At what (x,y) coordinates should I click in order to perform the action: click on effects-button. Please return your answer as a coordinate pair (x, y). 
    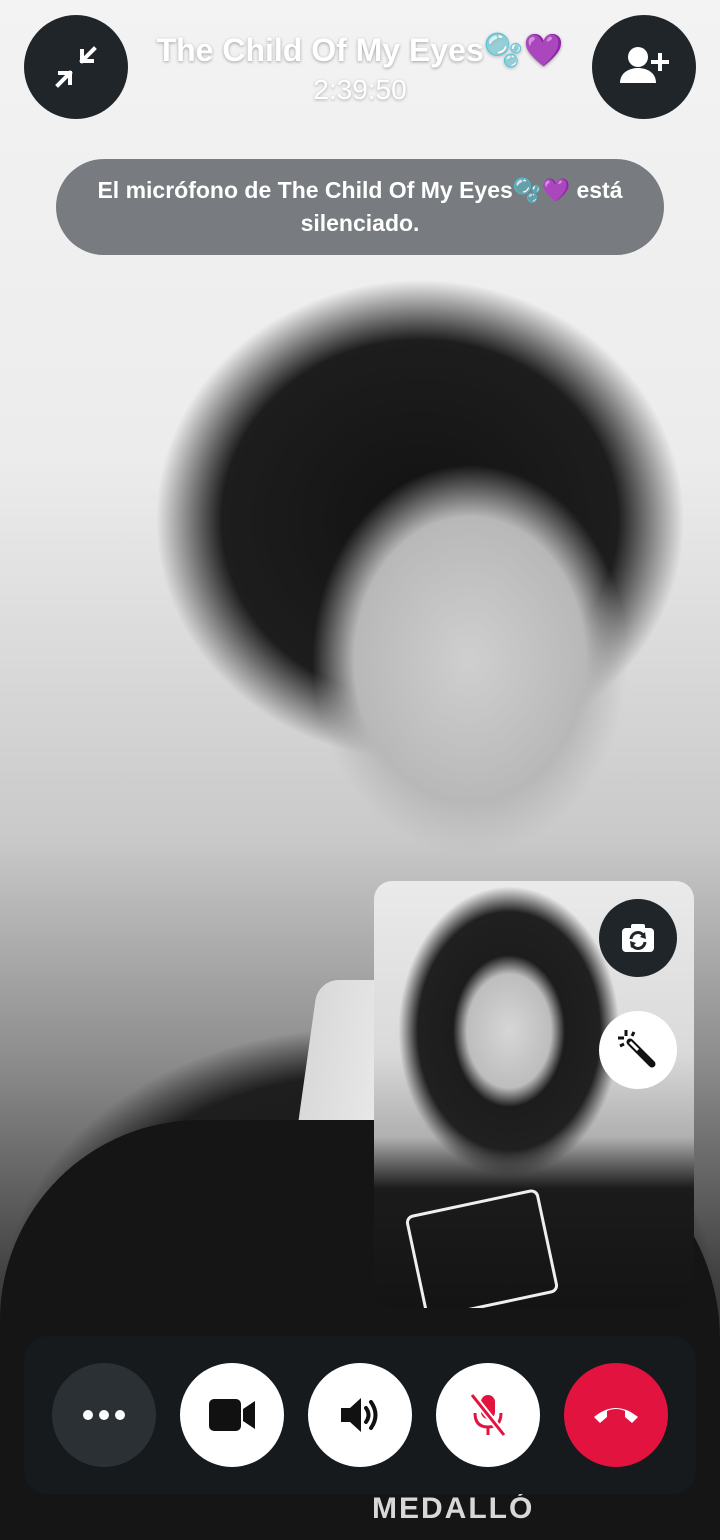
    Looking at the image, I should click on (638, 1050).